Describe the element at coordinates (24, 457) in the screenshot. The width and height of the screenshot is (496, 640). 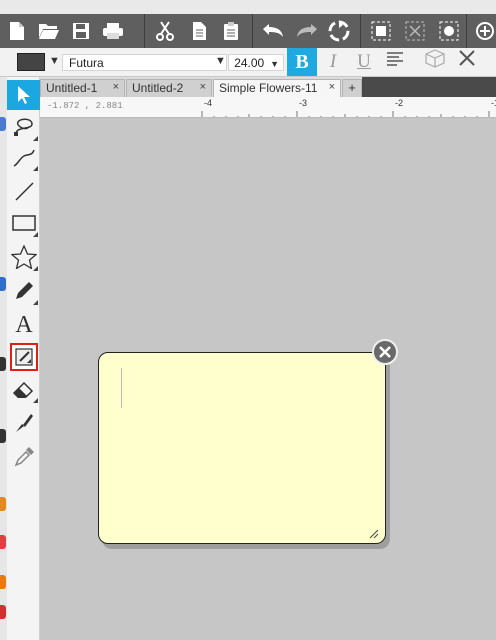
I see `eyedropper-icon` at that location.